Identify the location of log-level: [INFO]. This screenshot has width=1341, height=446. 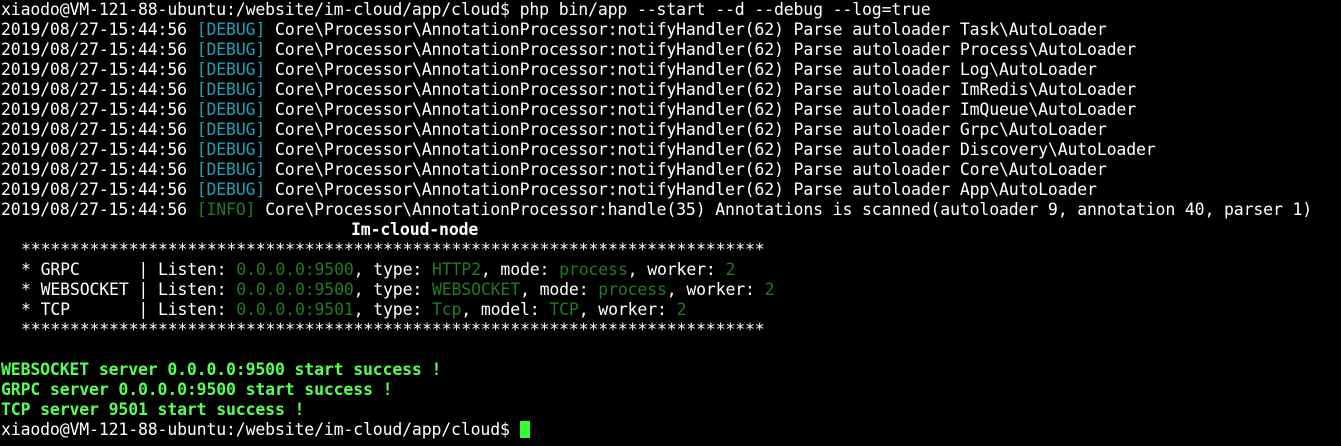
(226, 209).